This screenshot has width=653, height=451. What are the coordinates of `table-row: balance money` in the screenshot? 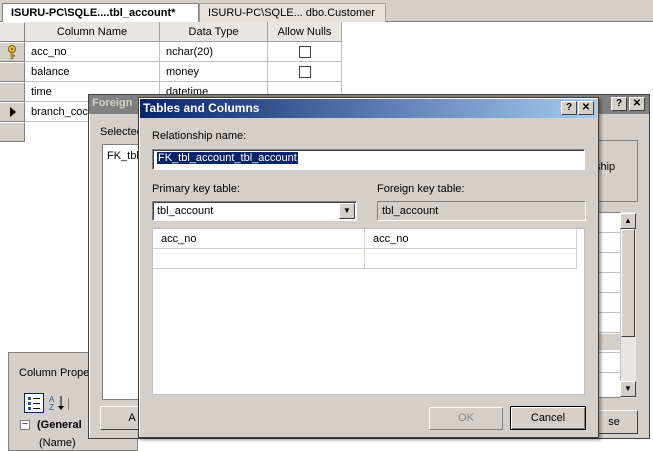 It's located at (171, 72).